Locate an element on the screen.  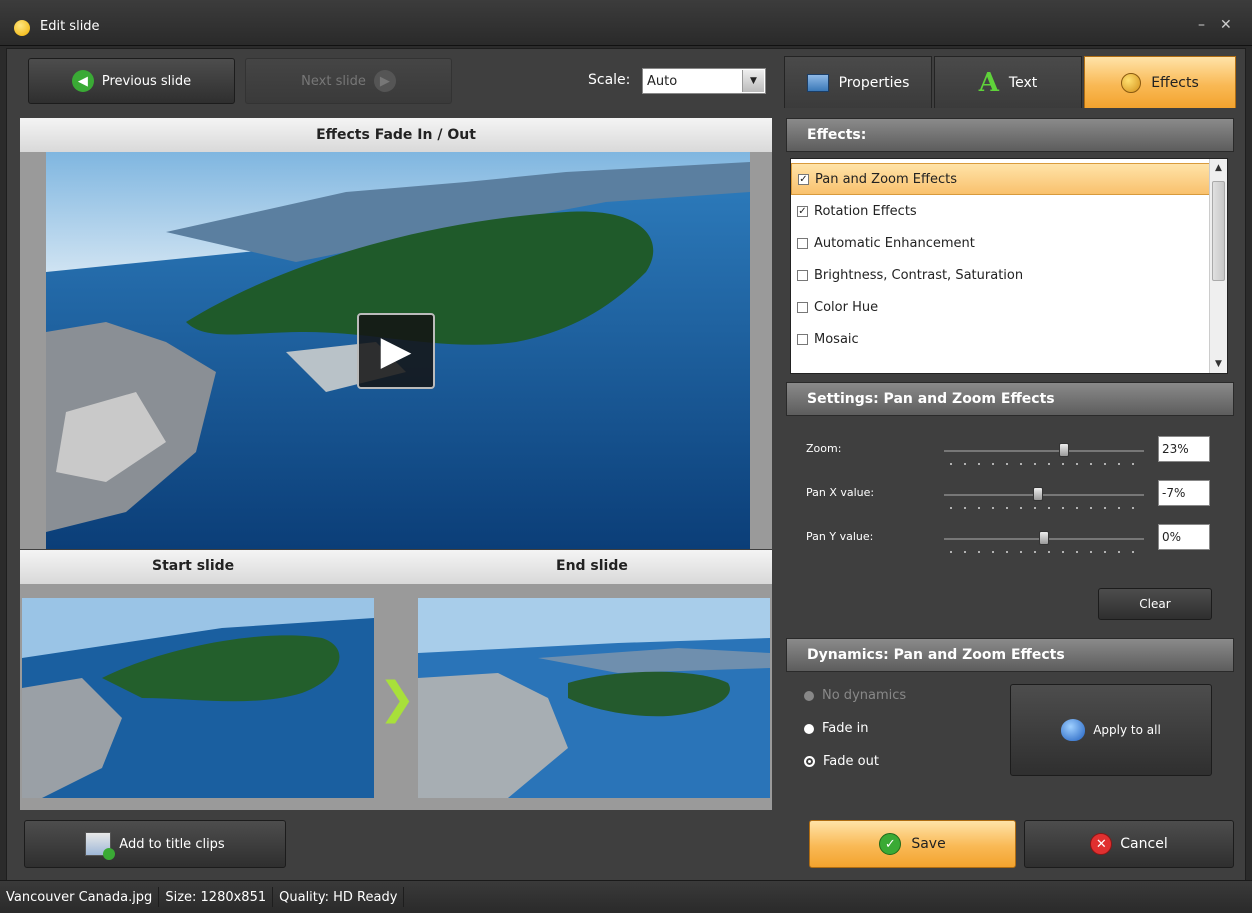
panx-slider is located at coordinates (1044, 495).